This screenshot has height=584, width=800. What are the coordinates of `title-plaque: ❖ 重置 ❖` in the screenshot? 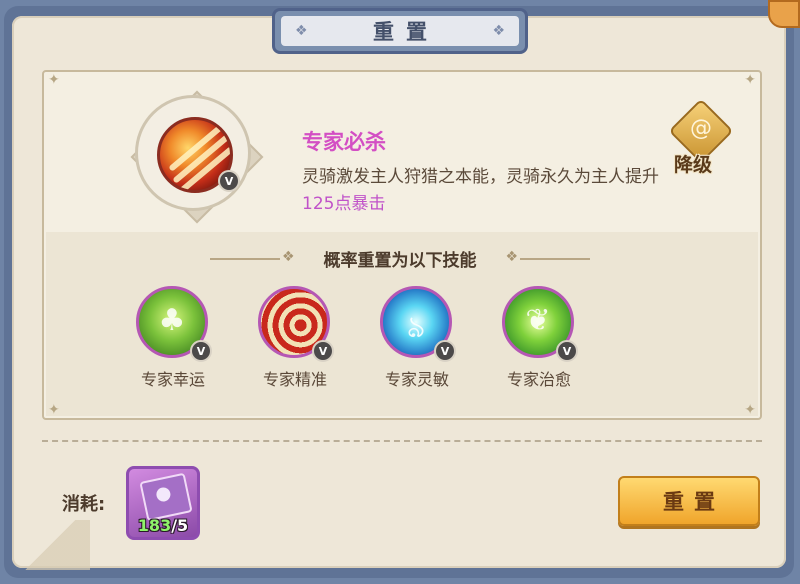 It's located at (400, 31).